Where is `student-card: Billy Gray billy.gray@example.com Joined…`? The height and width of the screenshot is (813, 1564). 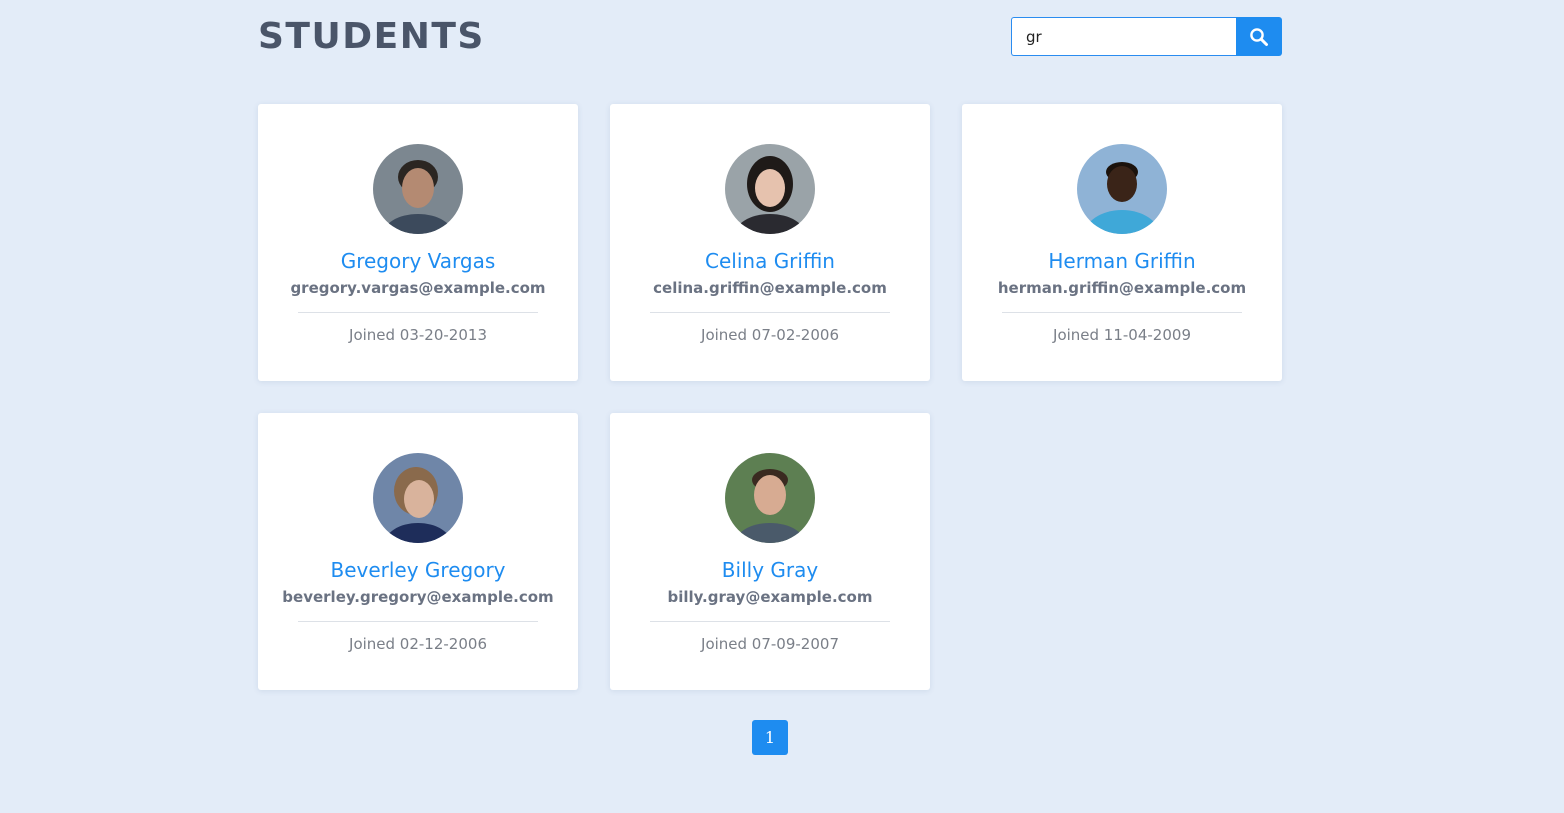
student-card: Billy Gray billy.gray@example.com Joined… is located at coordinates (770, 551).